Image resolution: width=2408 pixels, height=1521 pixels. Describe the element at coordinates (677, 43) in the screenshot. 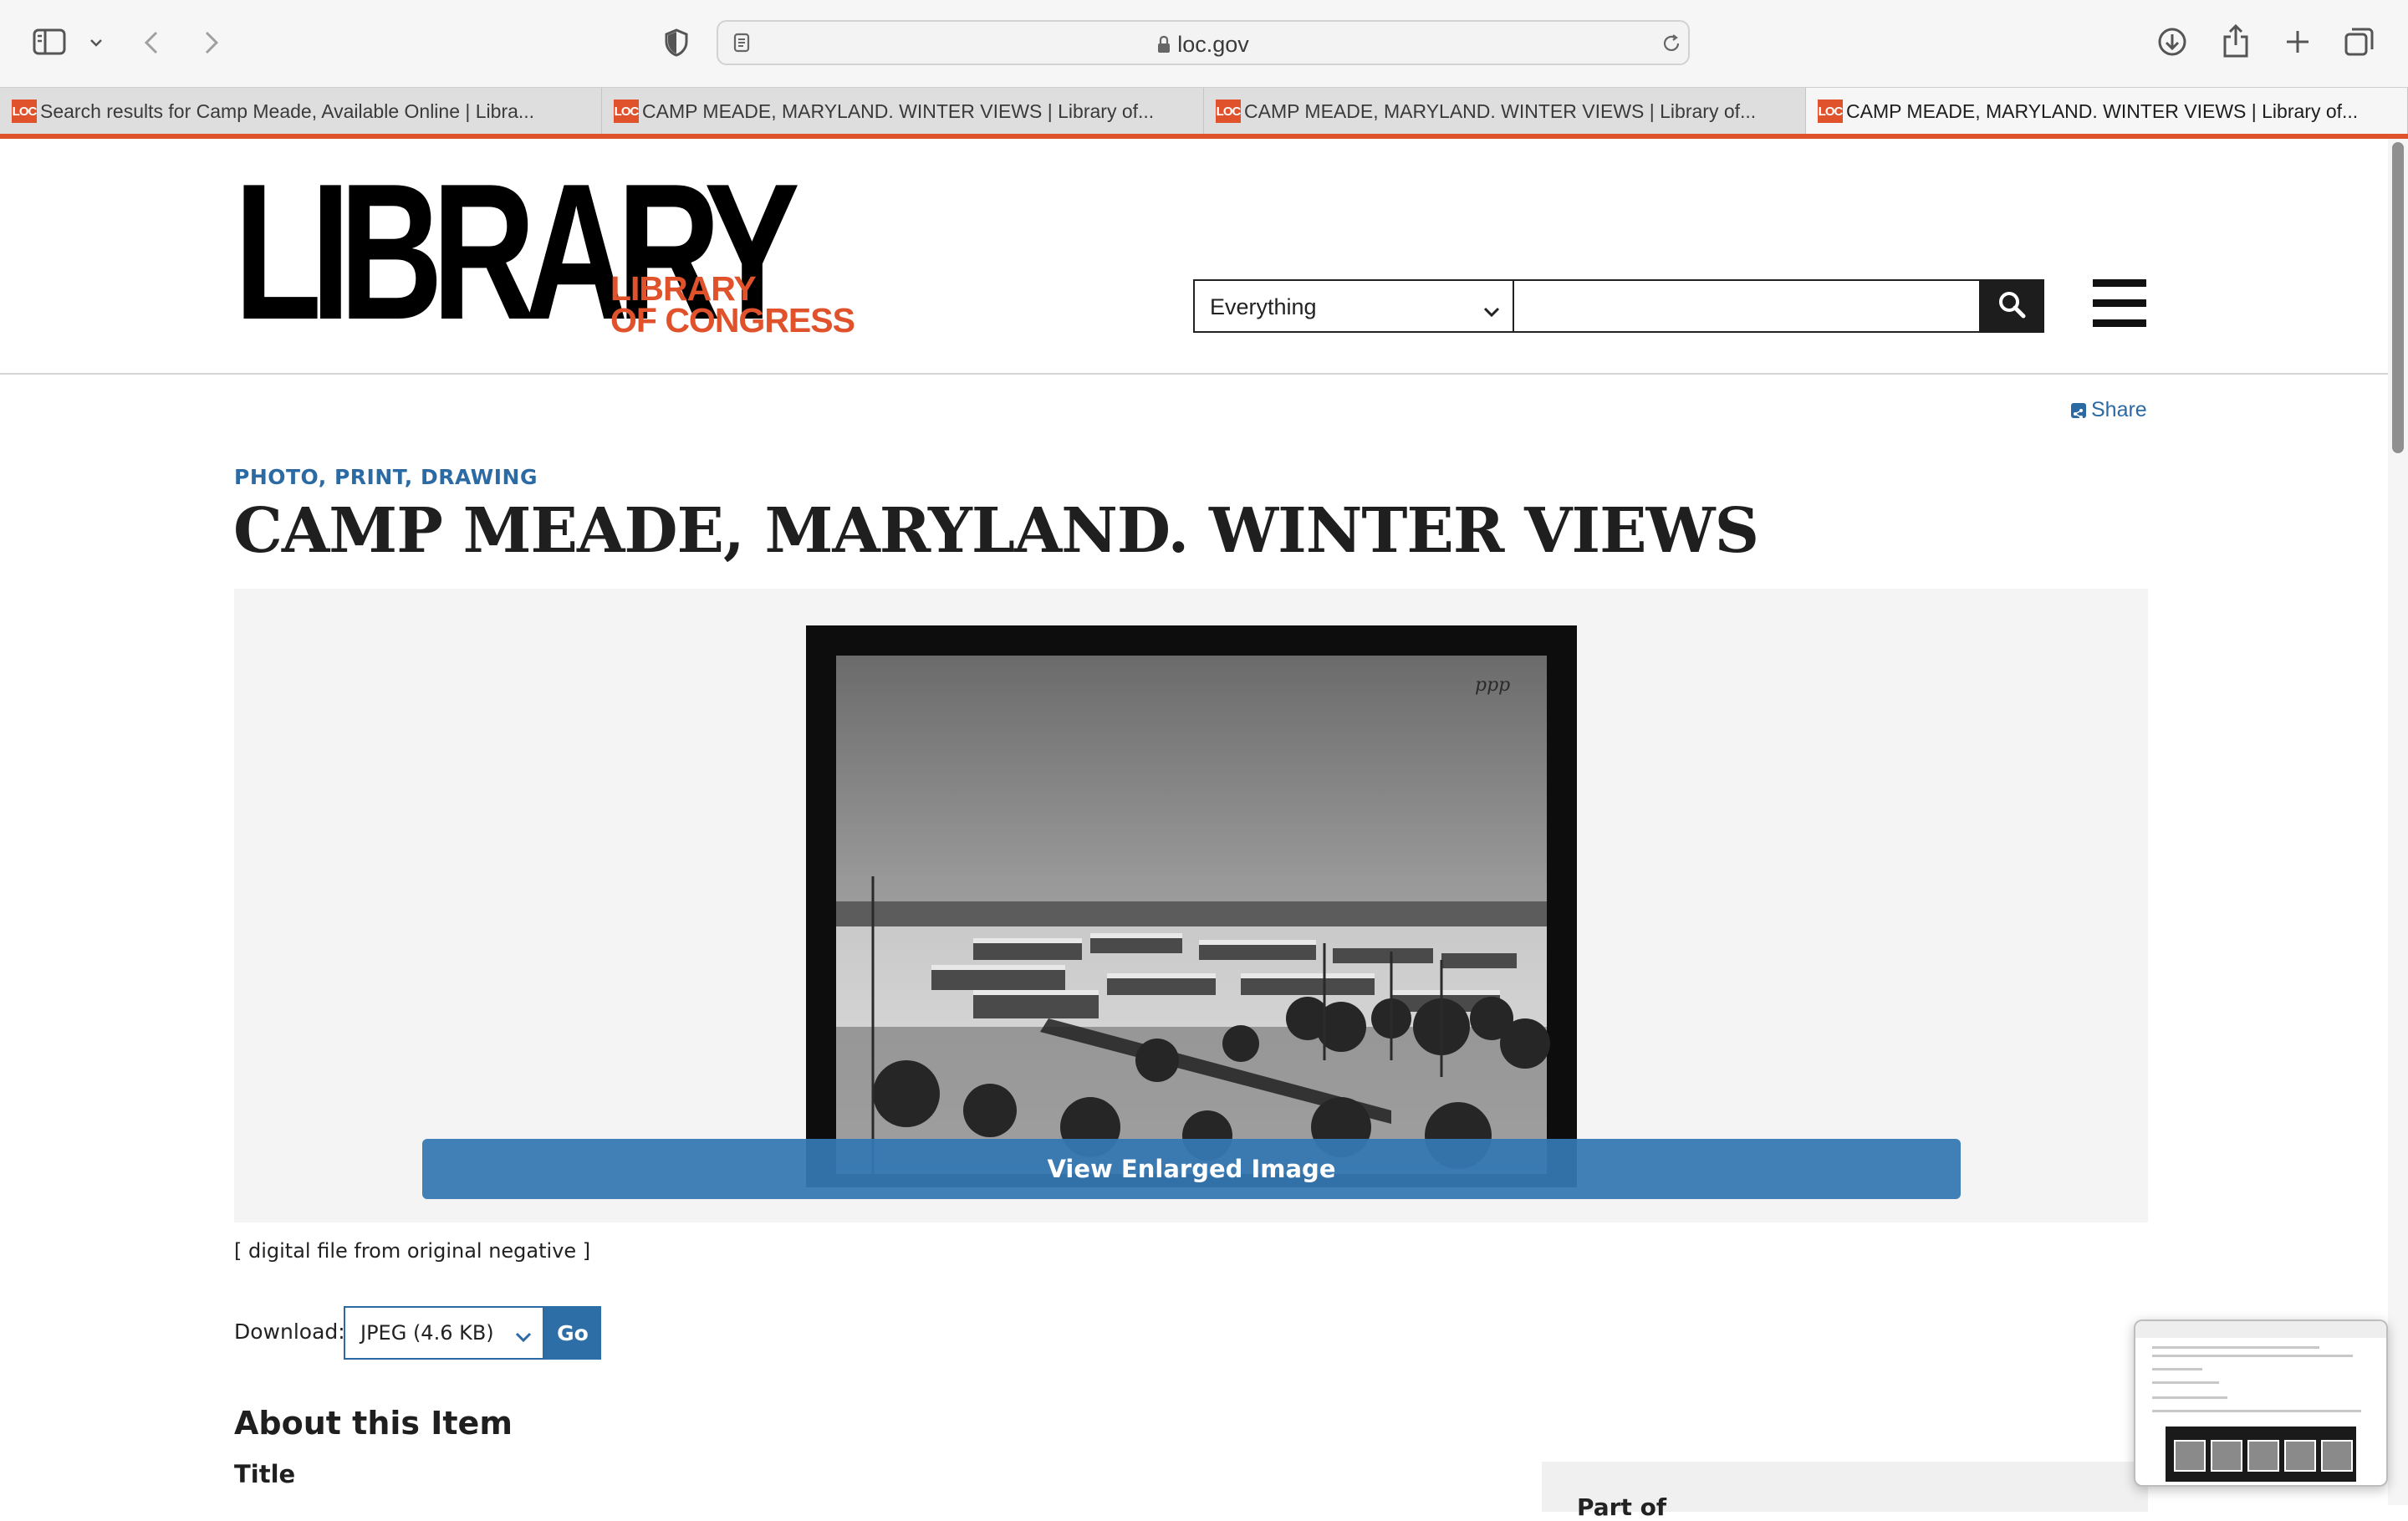

I see `shield-icon` at that location.